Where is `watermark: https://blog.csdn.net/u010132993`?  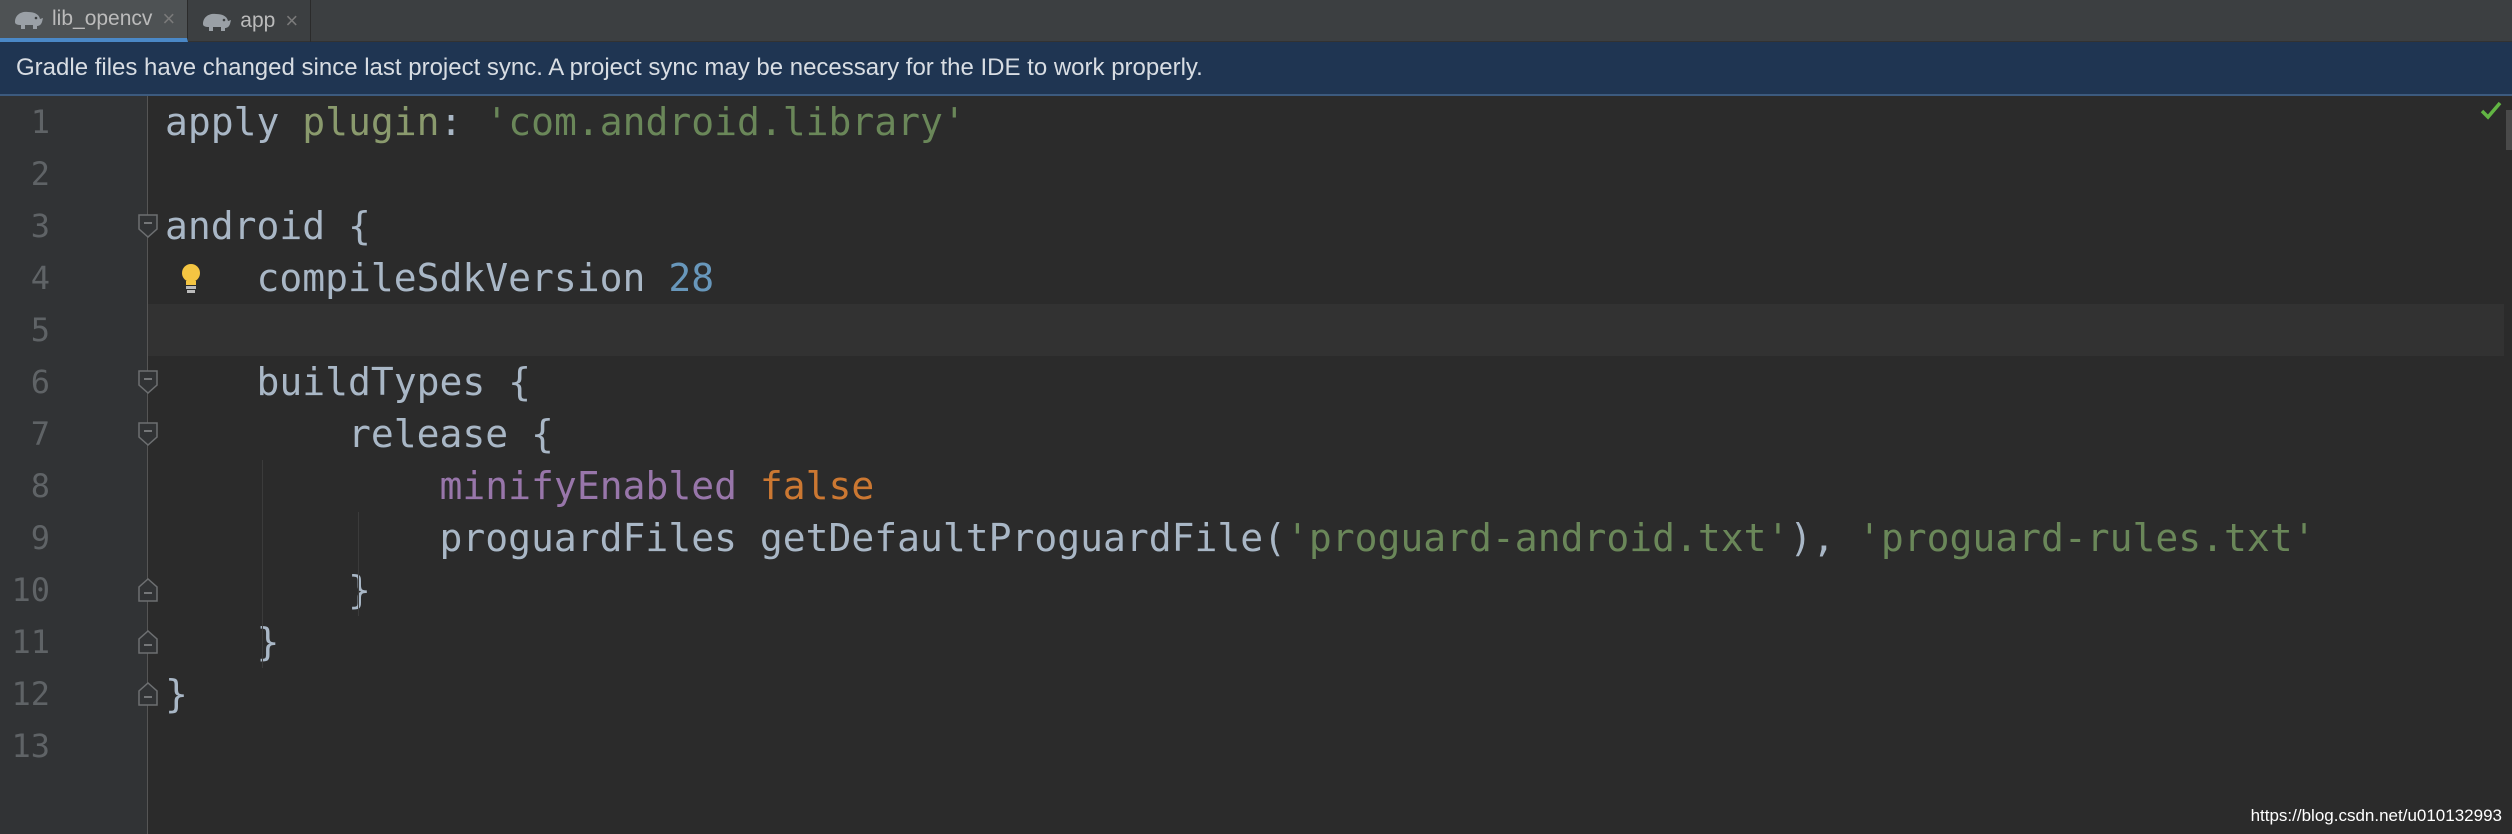 watermark: https://blog.csdn.net/u010132993 is located at coordinates (2376, 815).